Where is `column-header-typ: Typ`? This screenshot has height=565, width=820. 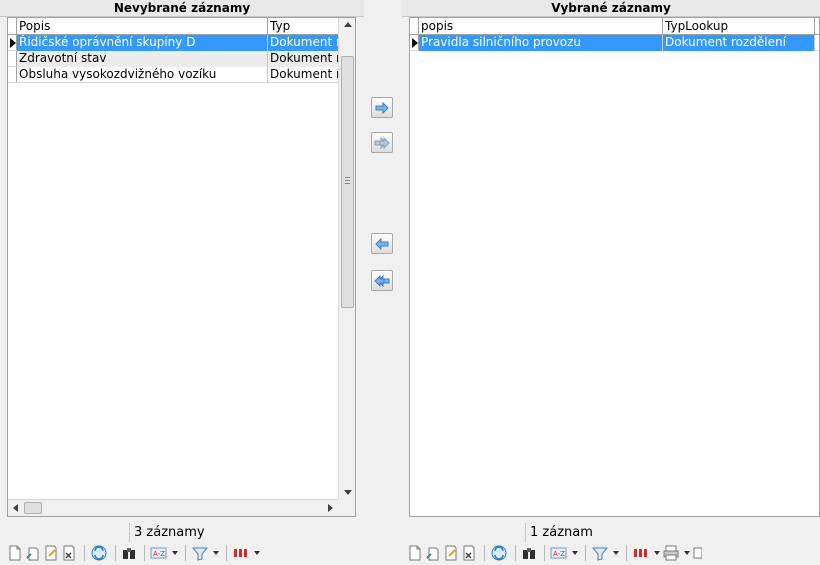 column-header-typ: Typ is located at coordinates (307, 26).